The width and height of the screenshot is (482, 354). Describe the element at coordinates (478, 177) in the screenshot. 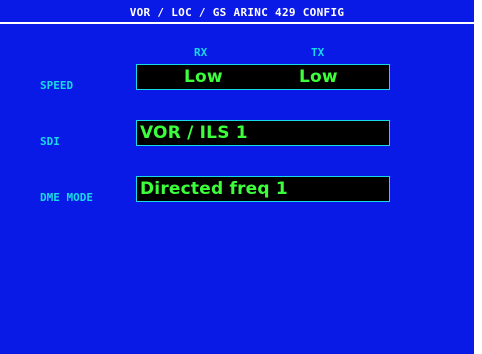

I see `screen-edge` at that location.